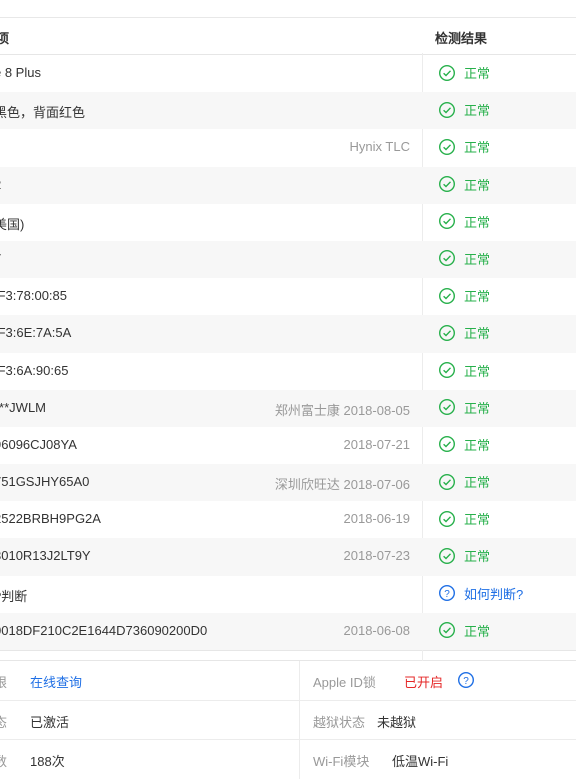 This screenshot has height=779, width=576. I want to click on section-gap, so click(288, 655).